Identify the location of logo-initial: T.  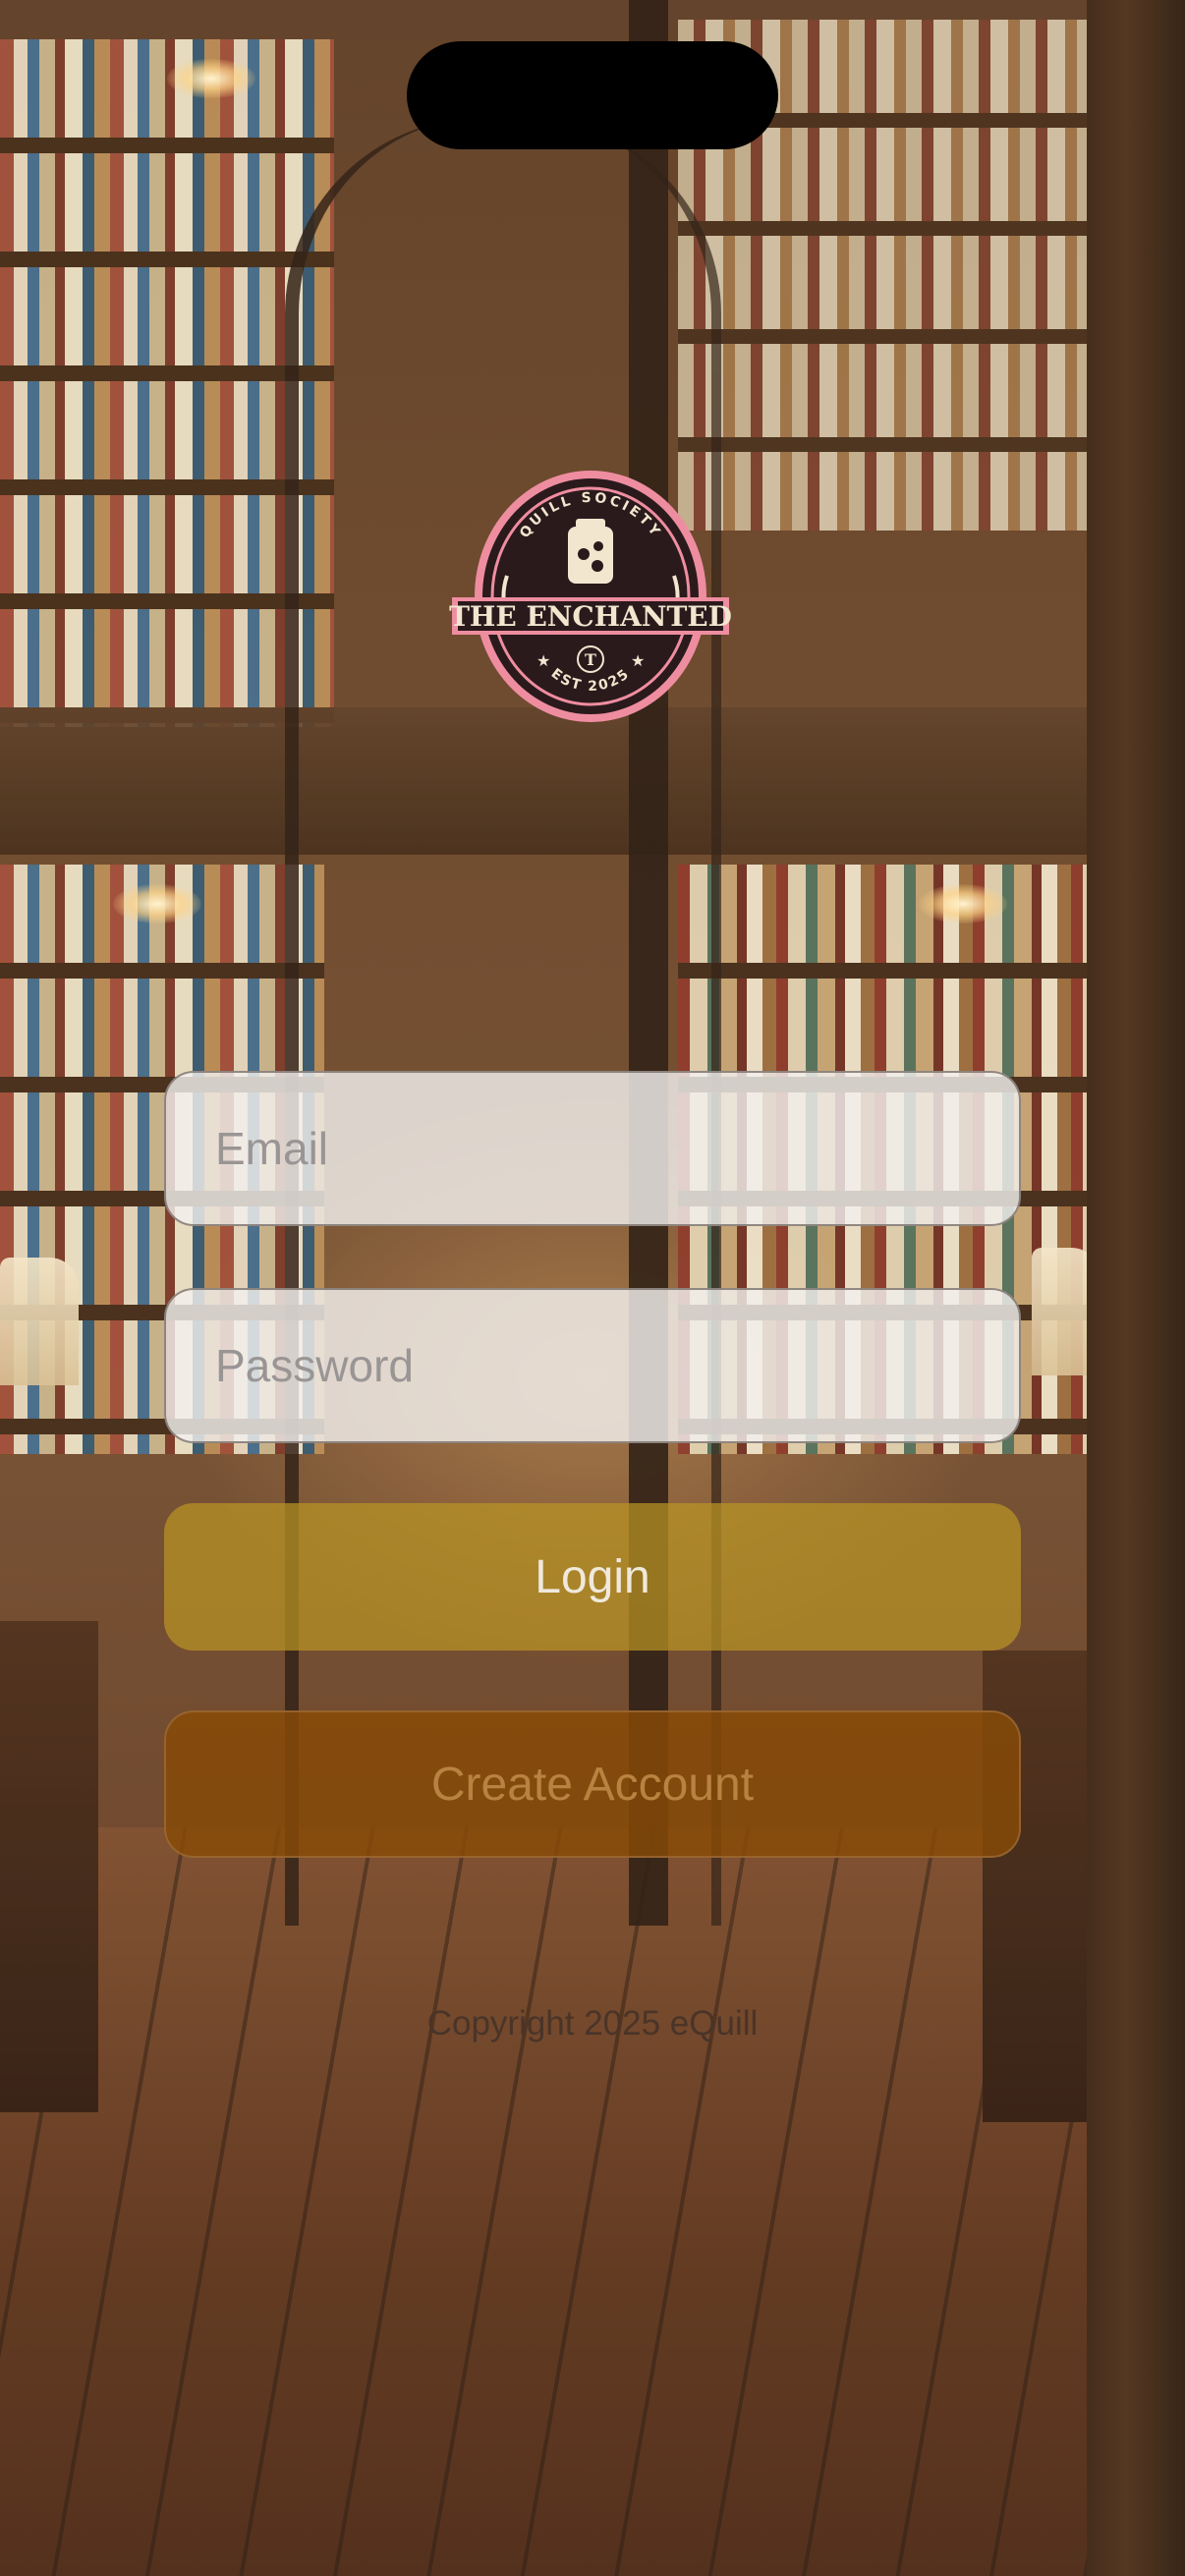
(591, 659).